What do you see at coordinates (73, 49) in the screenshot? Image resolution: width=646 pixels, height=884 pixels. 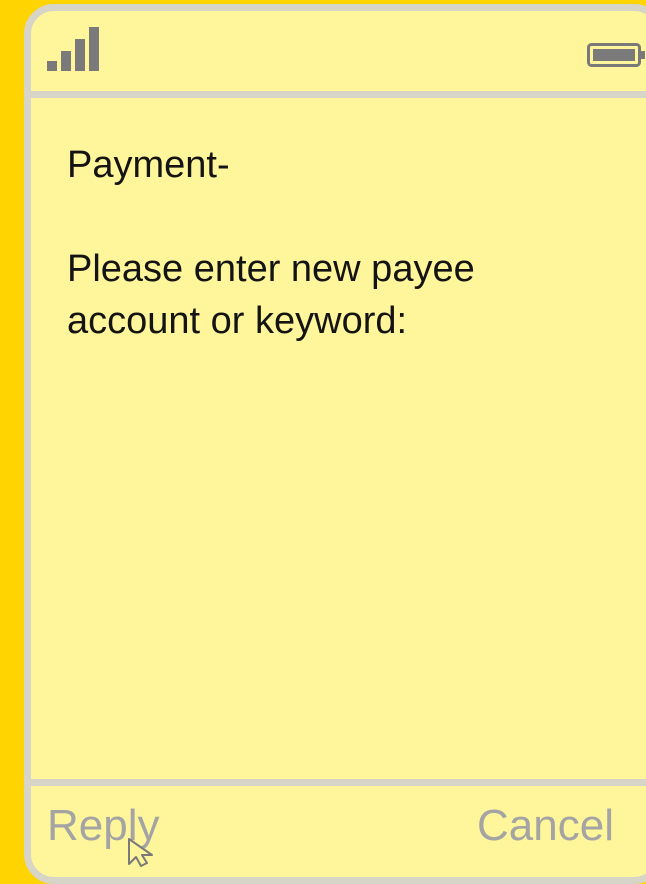 I see `signal-bars-icon` at bounding box center [73, 49].